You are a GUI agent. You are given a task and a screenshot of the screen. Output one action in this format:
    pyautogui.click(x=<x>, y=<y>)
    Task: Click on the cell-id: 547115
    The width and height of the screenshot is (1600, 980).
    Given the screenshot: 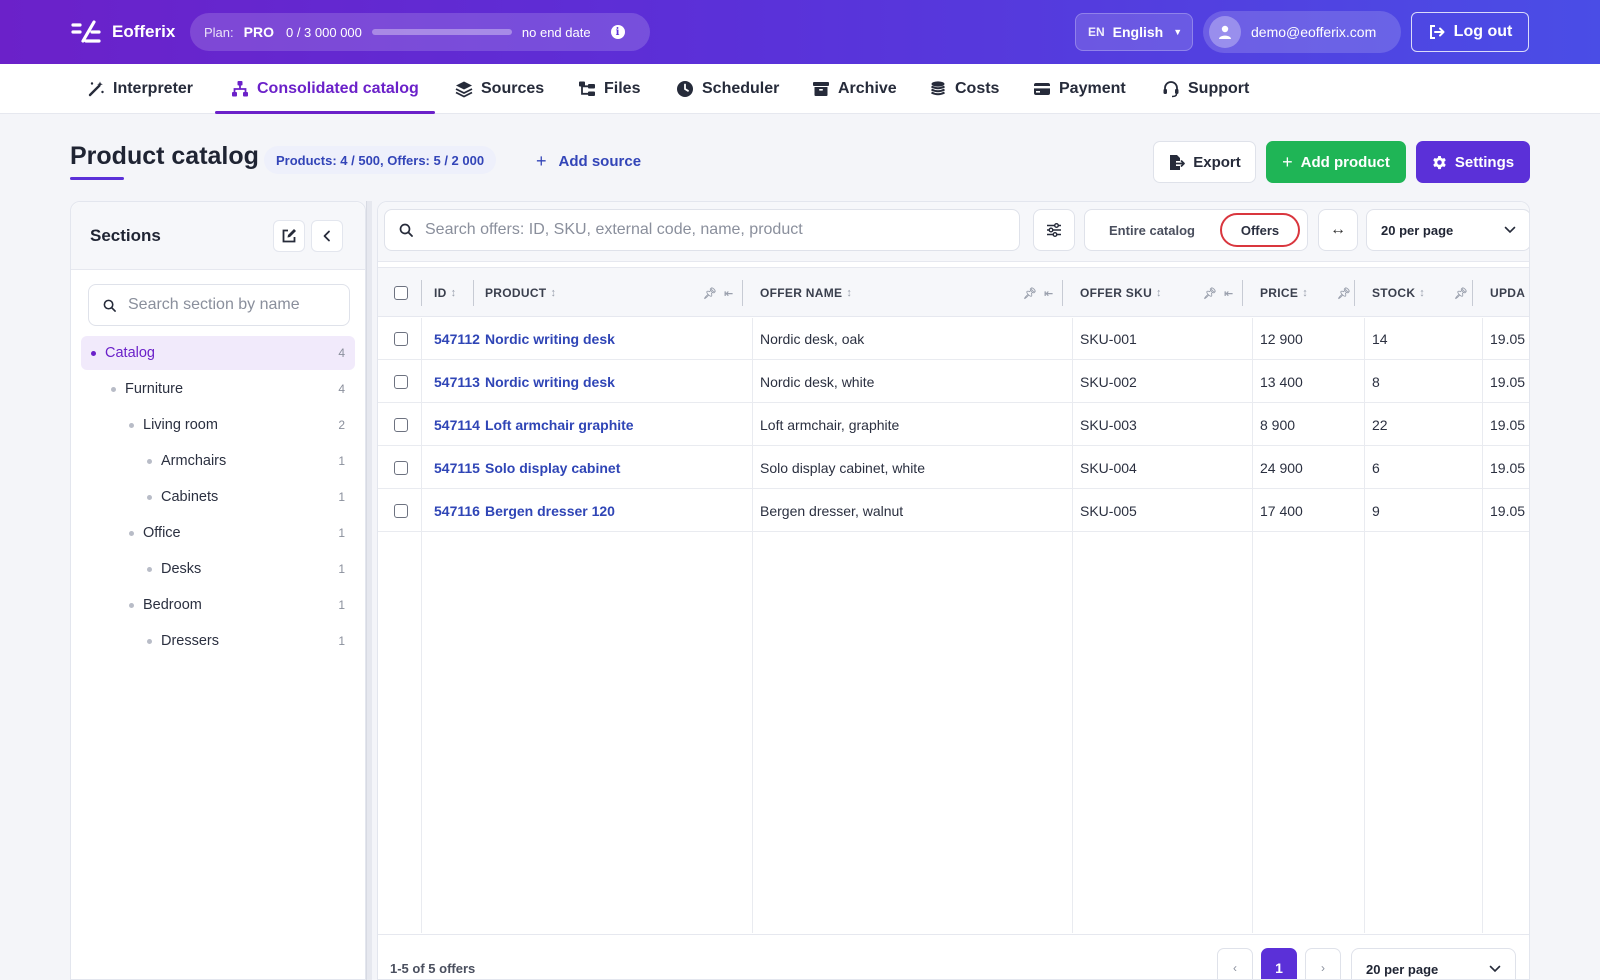 What is the action you would take?
    pyautogui.click(x=457, y=467)
    